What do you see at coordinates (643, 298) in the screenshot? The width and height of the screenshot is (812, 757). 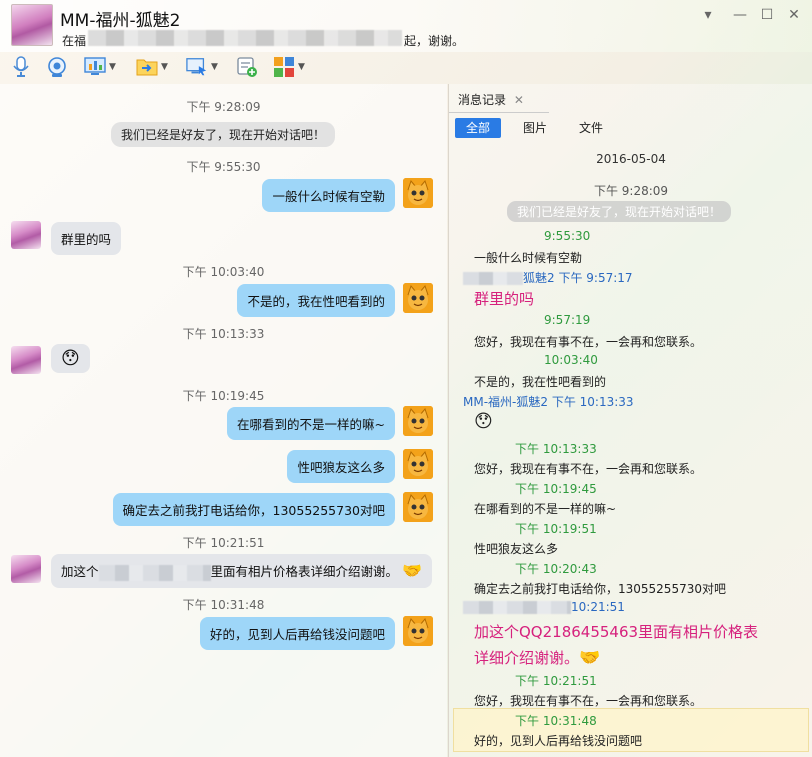 I see `message-text: 群里的吗` at bounding box center [643, 298].